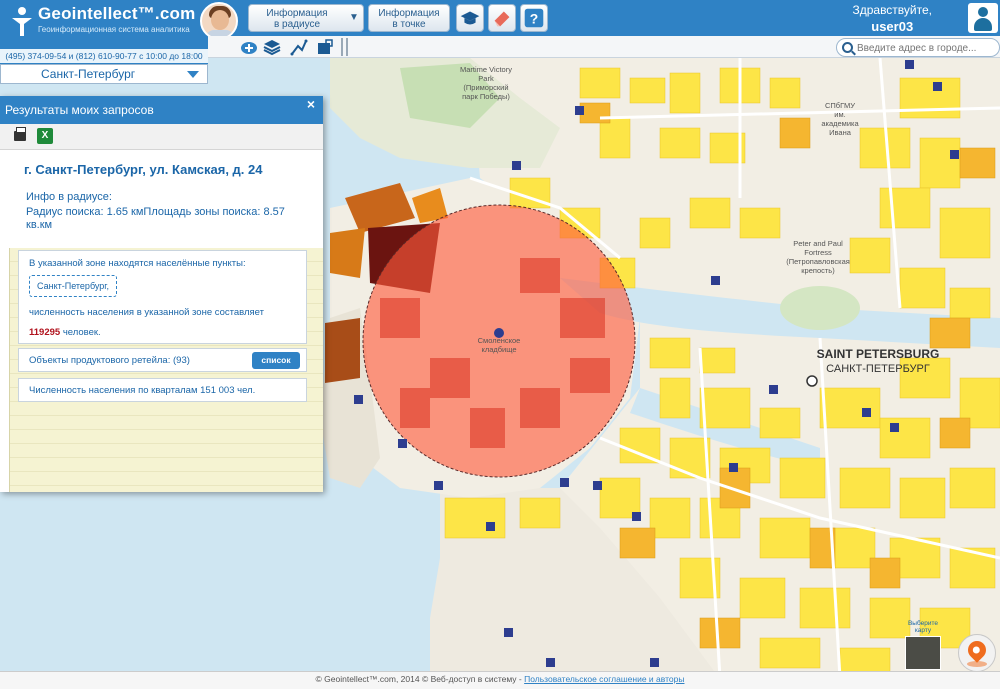 The width and height of the screenshot is (1000, 689). I want to click on layers-icon, so click(272, 47).